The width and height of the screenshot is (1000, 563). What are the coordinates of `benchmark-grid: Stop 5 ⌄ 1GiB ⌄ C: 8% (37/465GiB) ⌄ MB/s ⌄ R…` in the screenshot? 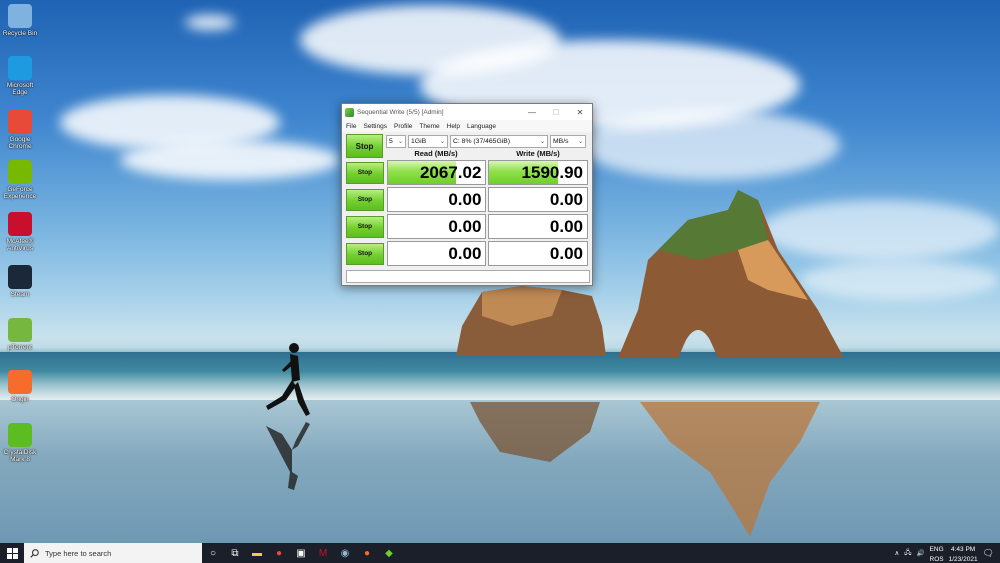 It's located at (468, 201).